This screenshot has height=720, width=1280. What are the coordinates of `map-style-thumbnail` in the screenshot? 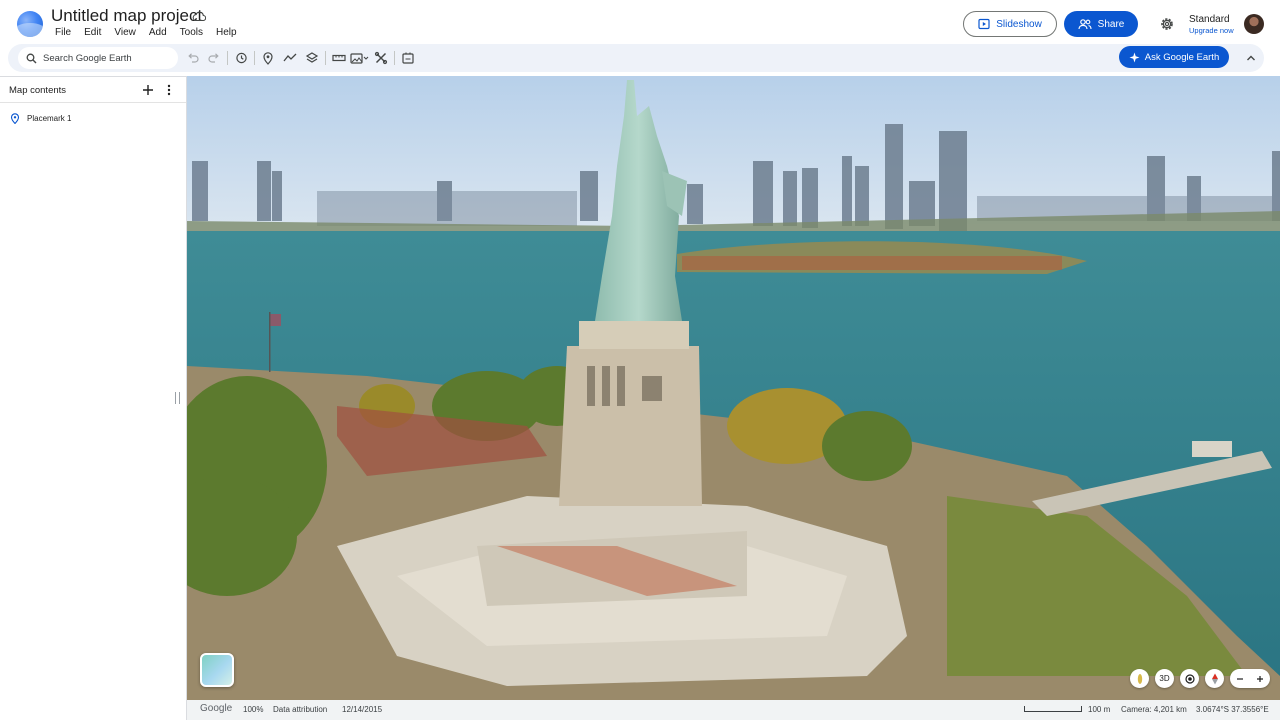 It's located at (217, 670).